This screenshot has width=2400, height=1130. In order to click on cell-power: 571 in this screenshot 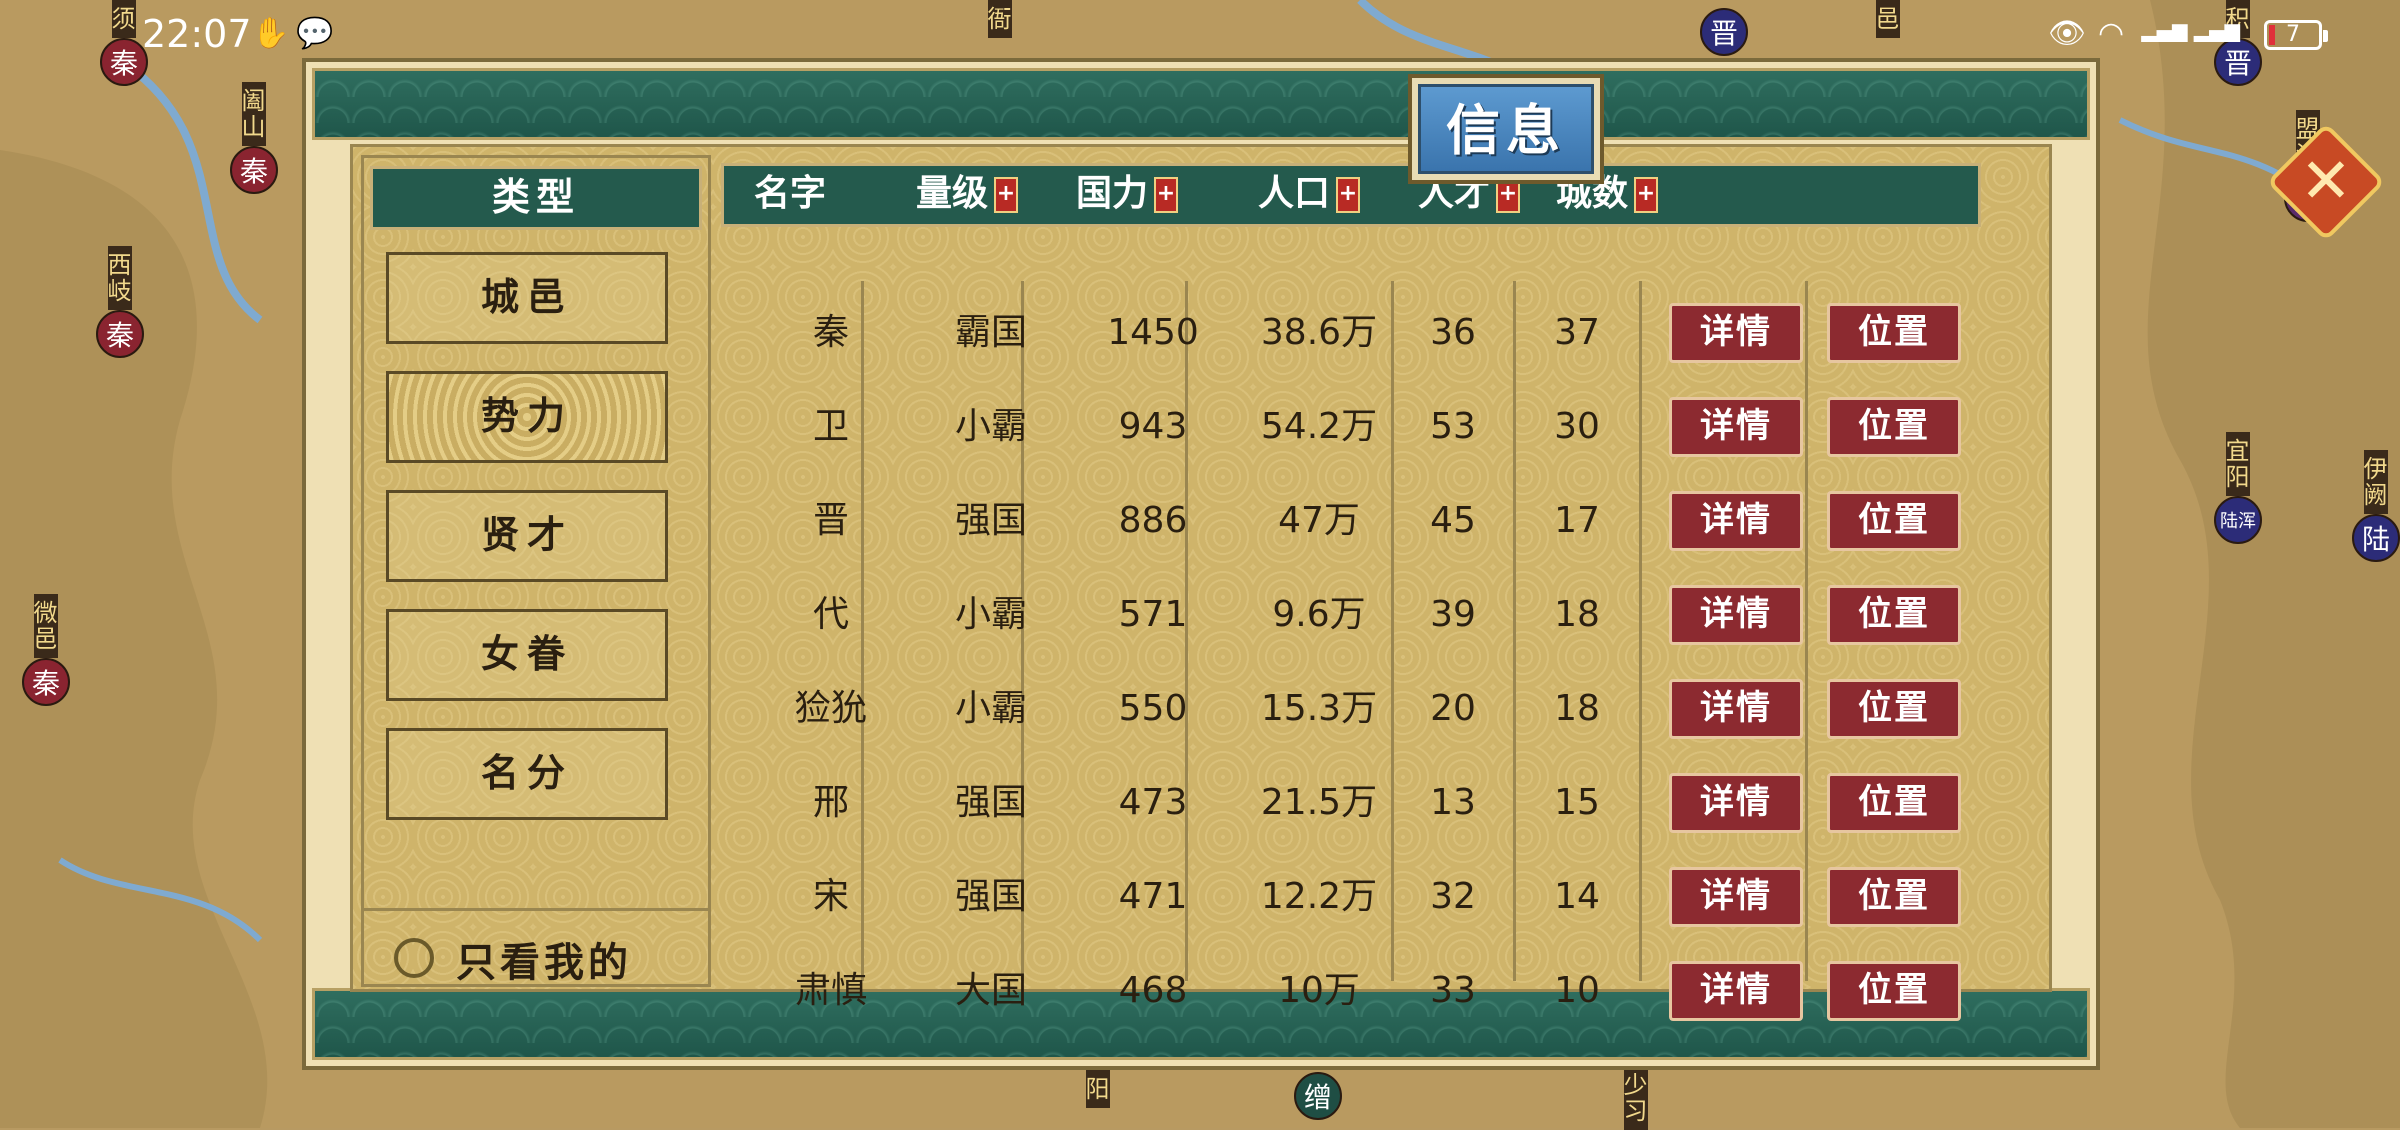, I will do `click(1153, 614)`.